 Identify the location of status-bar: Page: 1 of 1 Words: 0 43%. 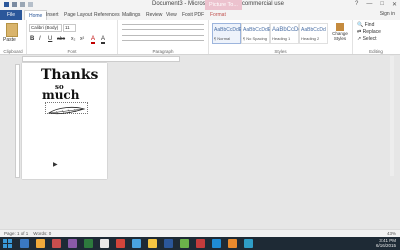
(200, 233).